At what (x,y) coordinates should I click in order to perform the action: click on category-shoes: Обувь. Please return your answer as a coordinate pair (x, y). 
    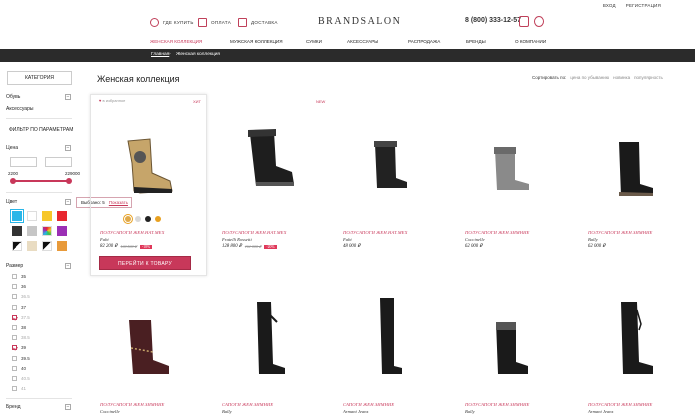
    Looking at the image, I should click on (13, 97).